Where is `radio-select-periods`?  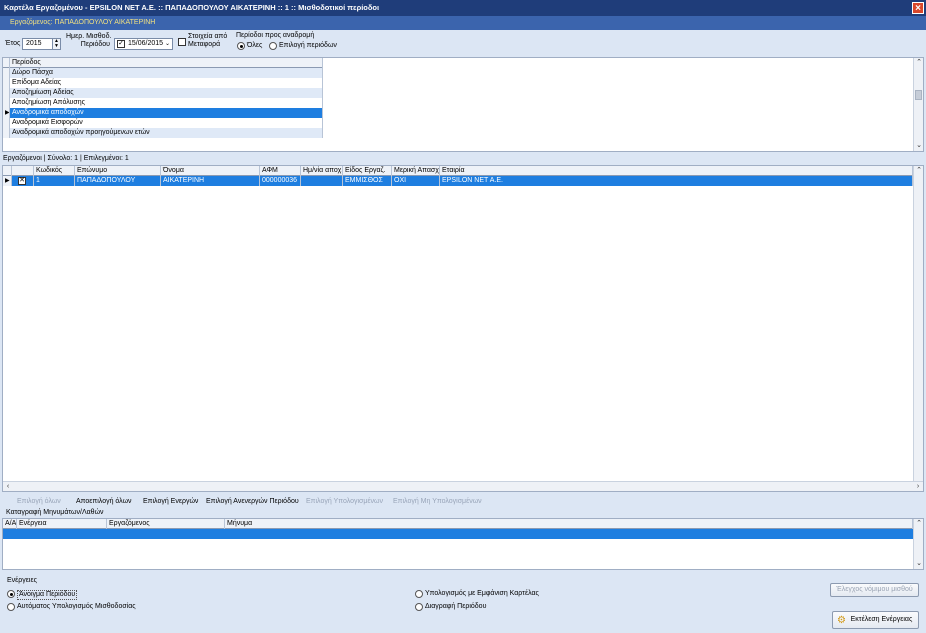 radio-select-periods is located at coordinates (273, 46).